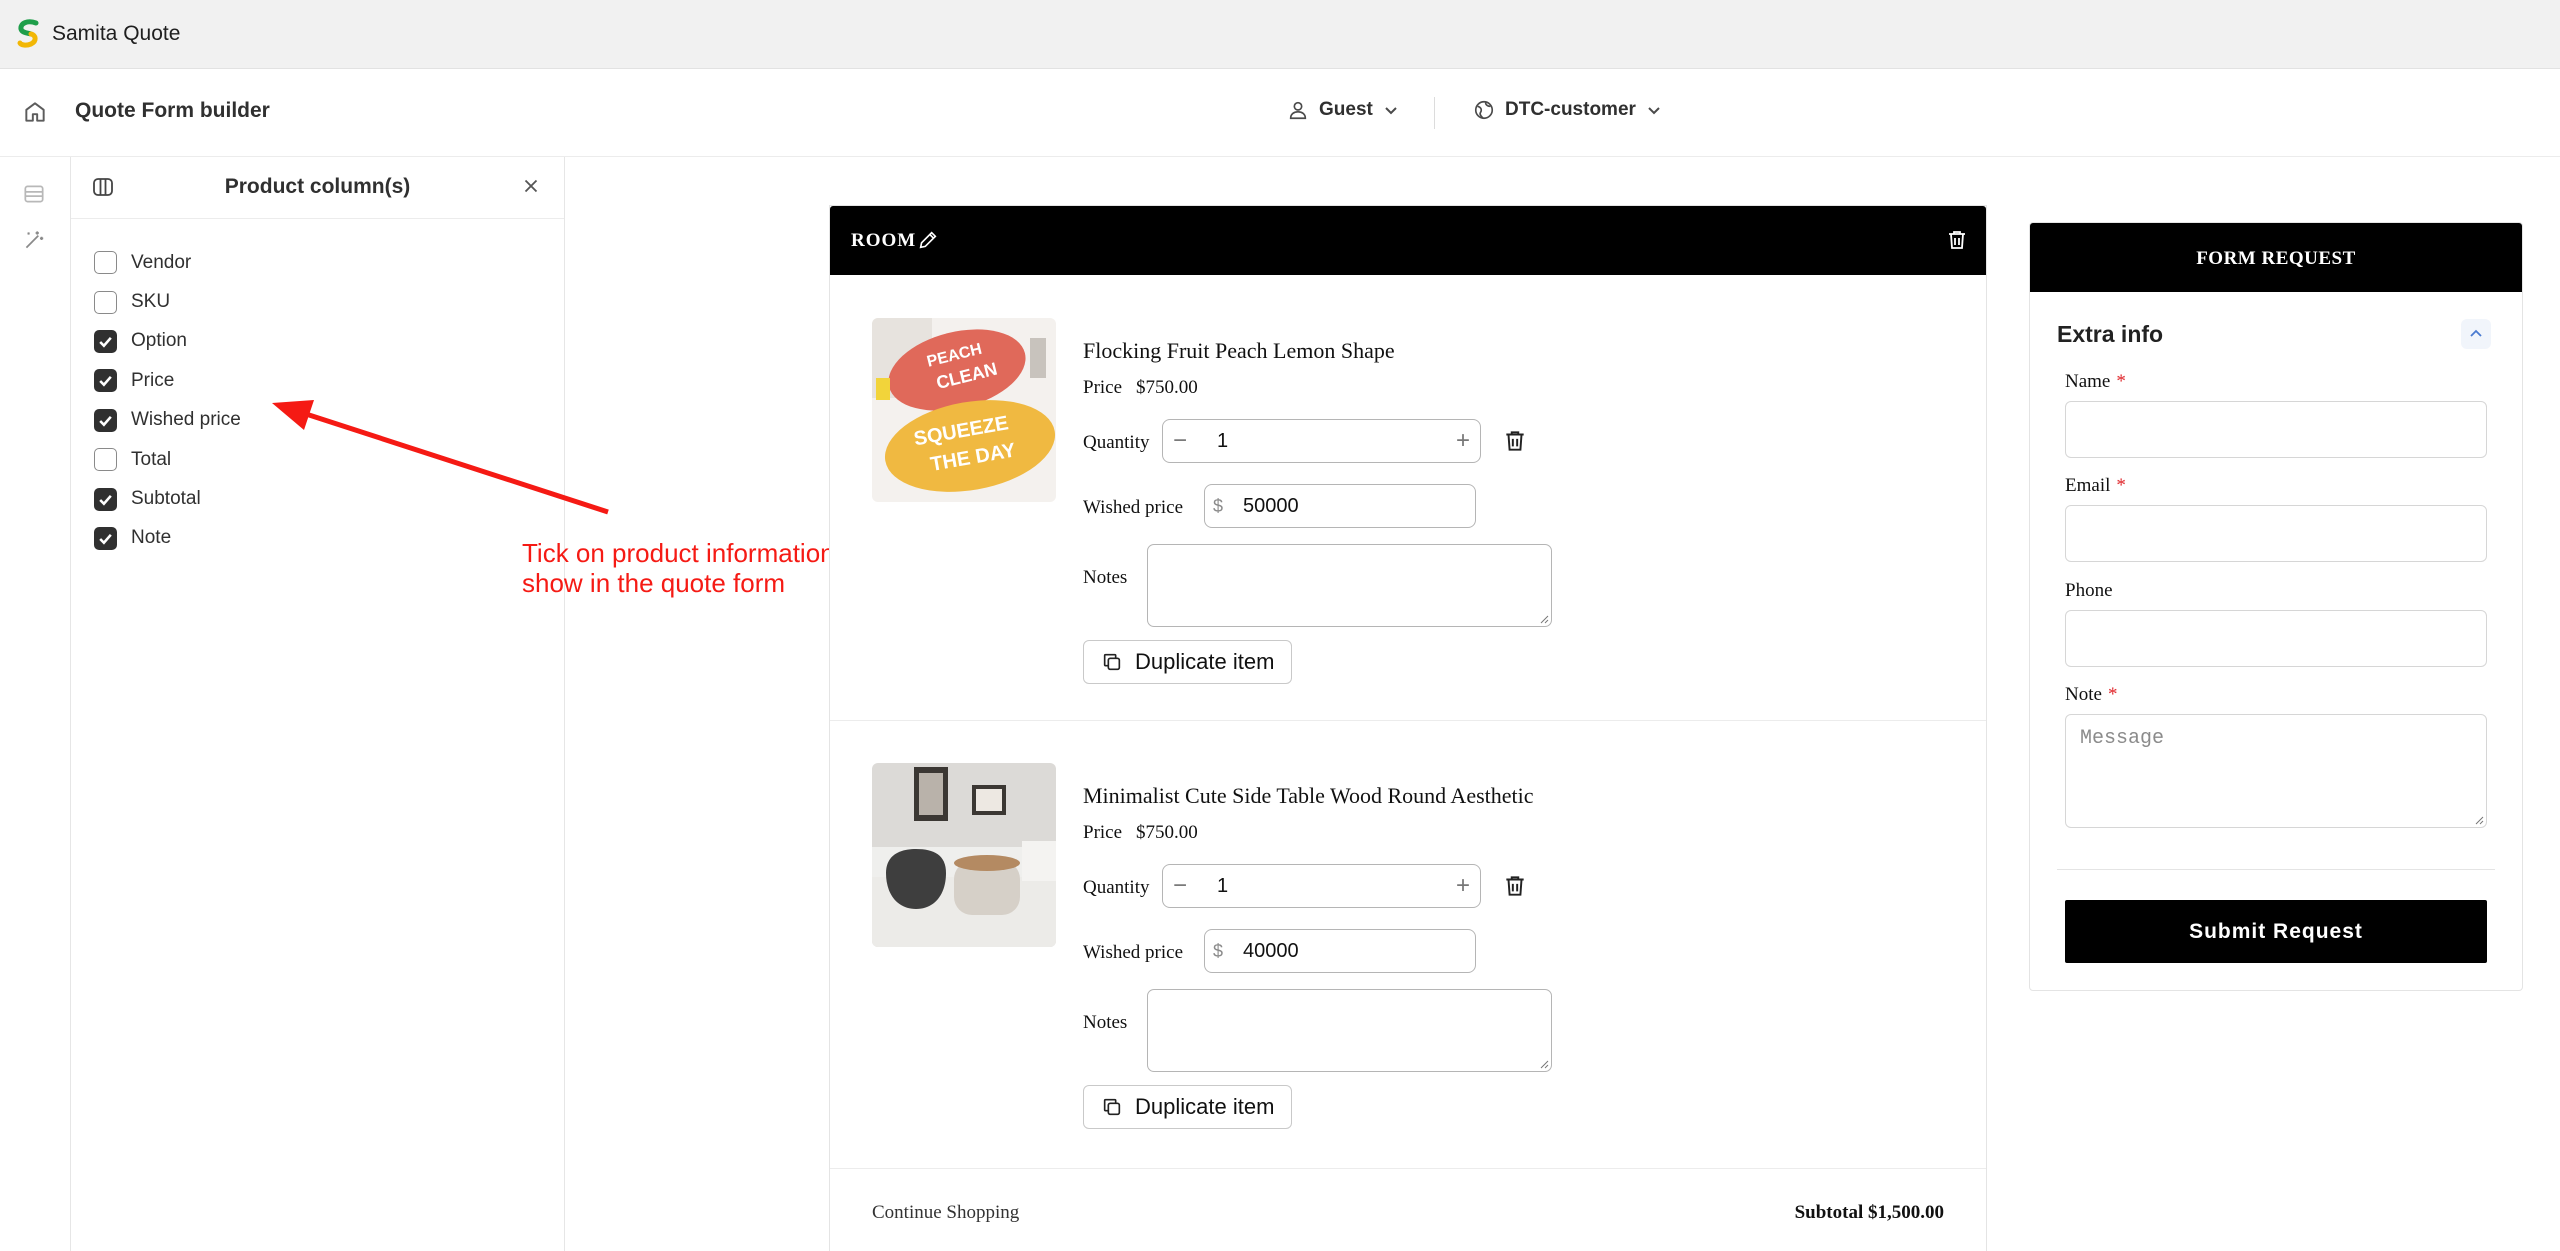 Image resolution: width=2560 pixels, height=1251 pixels. I want to click on column-label: Subtotal, so click(166, 499).